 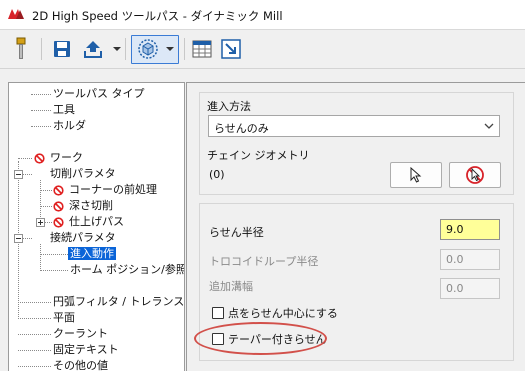 I want to click on tree-item-toolpath-type: ツールパス タイプ, so click(x=99, y=94).